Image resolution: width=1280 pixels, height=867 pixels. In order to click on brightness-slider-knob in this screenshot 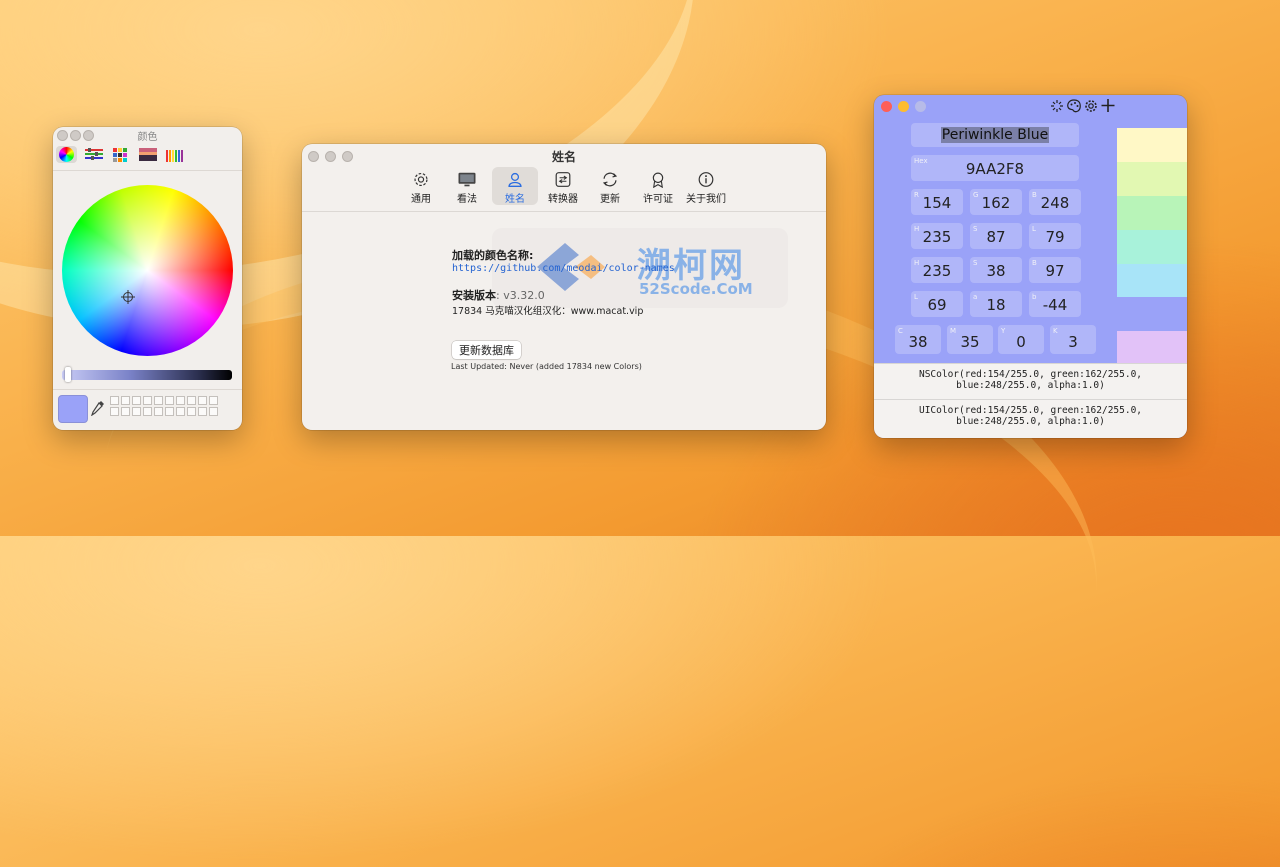, I will do `click(68, 374)`.